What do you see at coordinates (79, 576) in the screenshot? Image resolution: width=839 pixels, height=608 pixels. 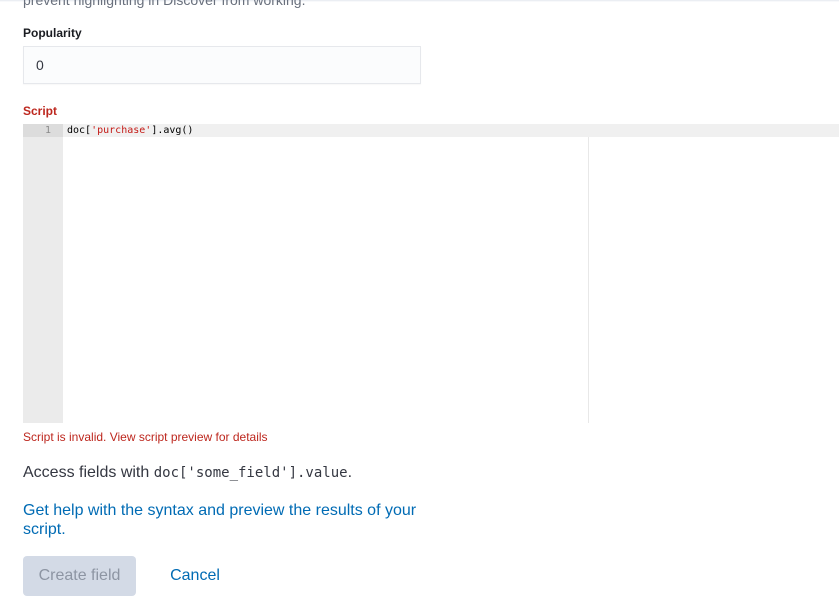 I see `create-field-button: Create field` at bounding box center [79, 576].